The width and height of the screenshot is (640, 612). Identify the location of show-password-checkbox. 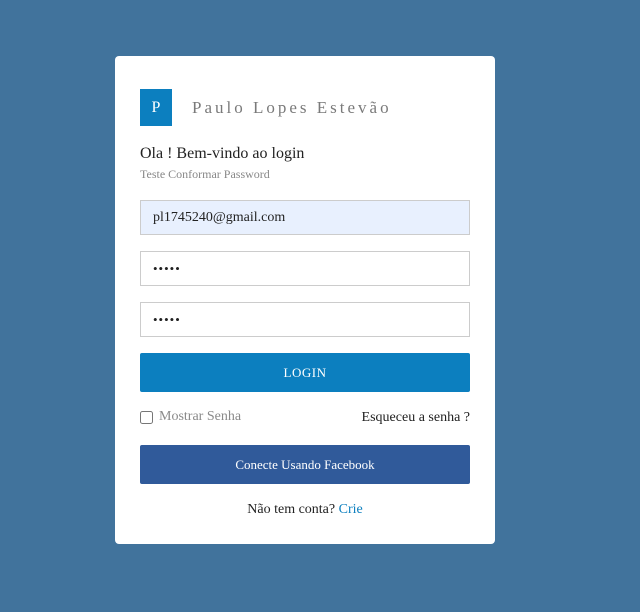
(146, 417).